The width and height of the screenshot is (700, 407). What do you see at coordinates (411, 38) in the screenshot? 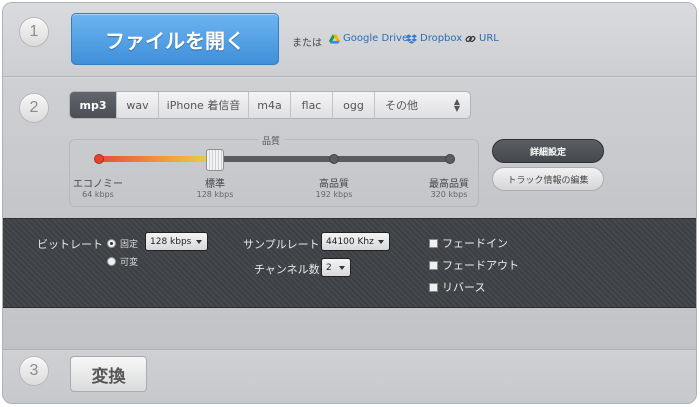
I see `dropbox-icon` at bounding box center [411, 38].